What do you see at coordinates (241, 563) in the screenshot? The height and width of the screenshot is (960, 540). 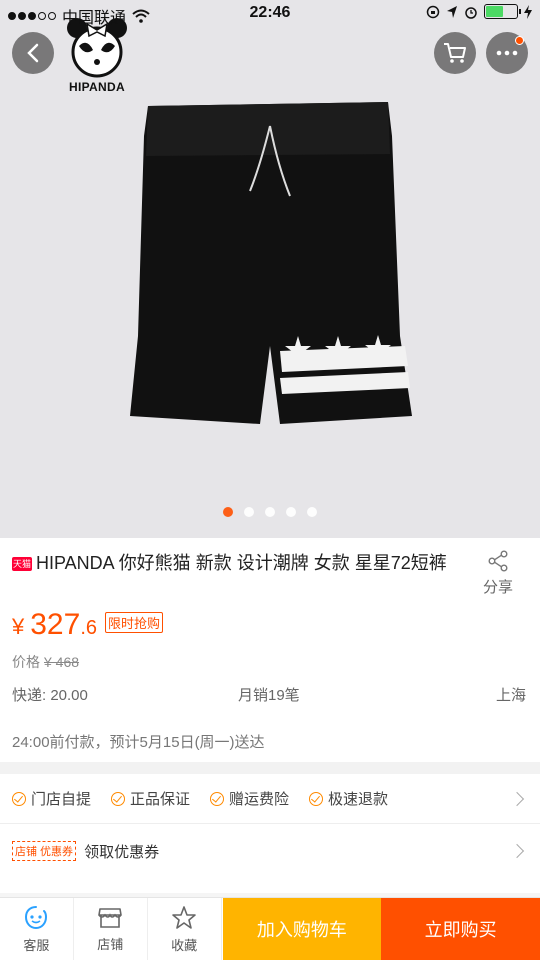 I see `product-title-text: HIPANDA 你好熊猫 新款 设计潮牌 女款 星星72短裤` at bounding box center [241, 563].